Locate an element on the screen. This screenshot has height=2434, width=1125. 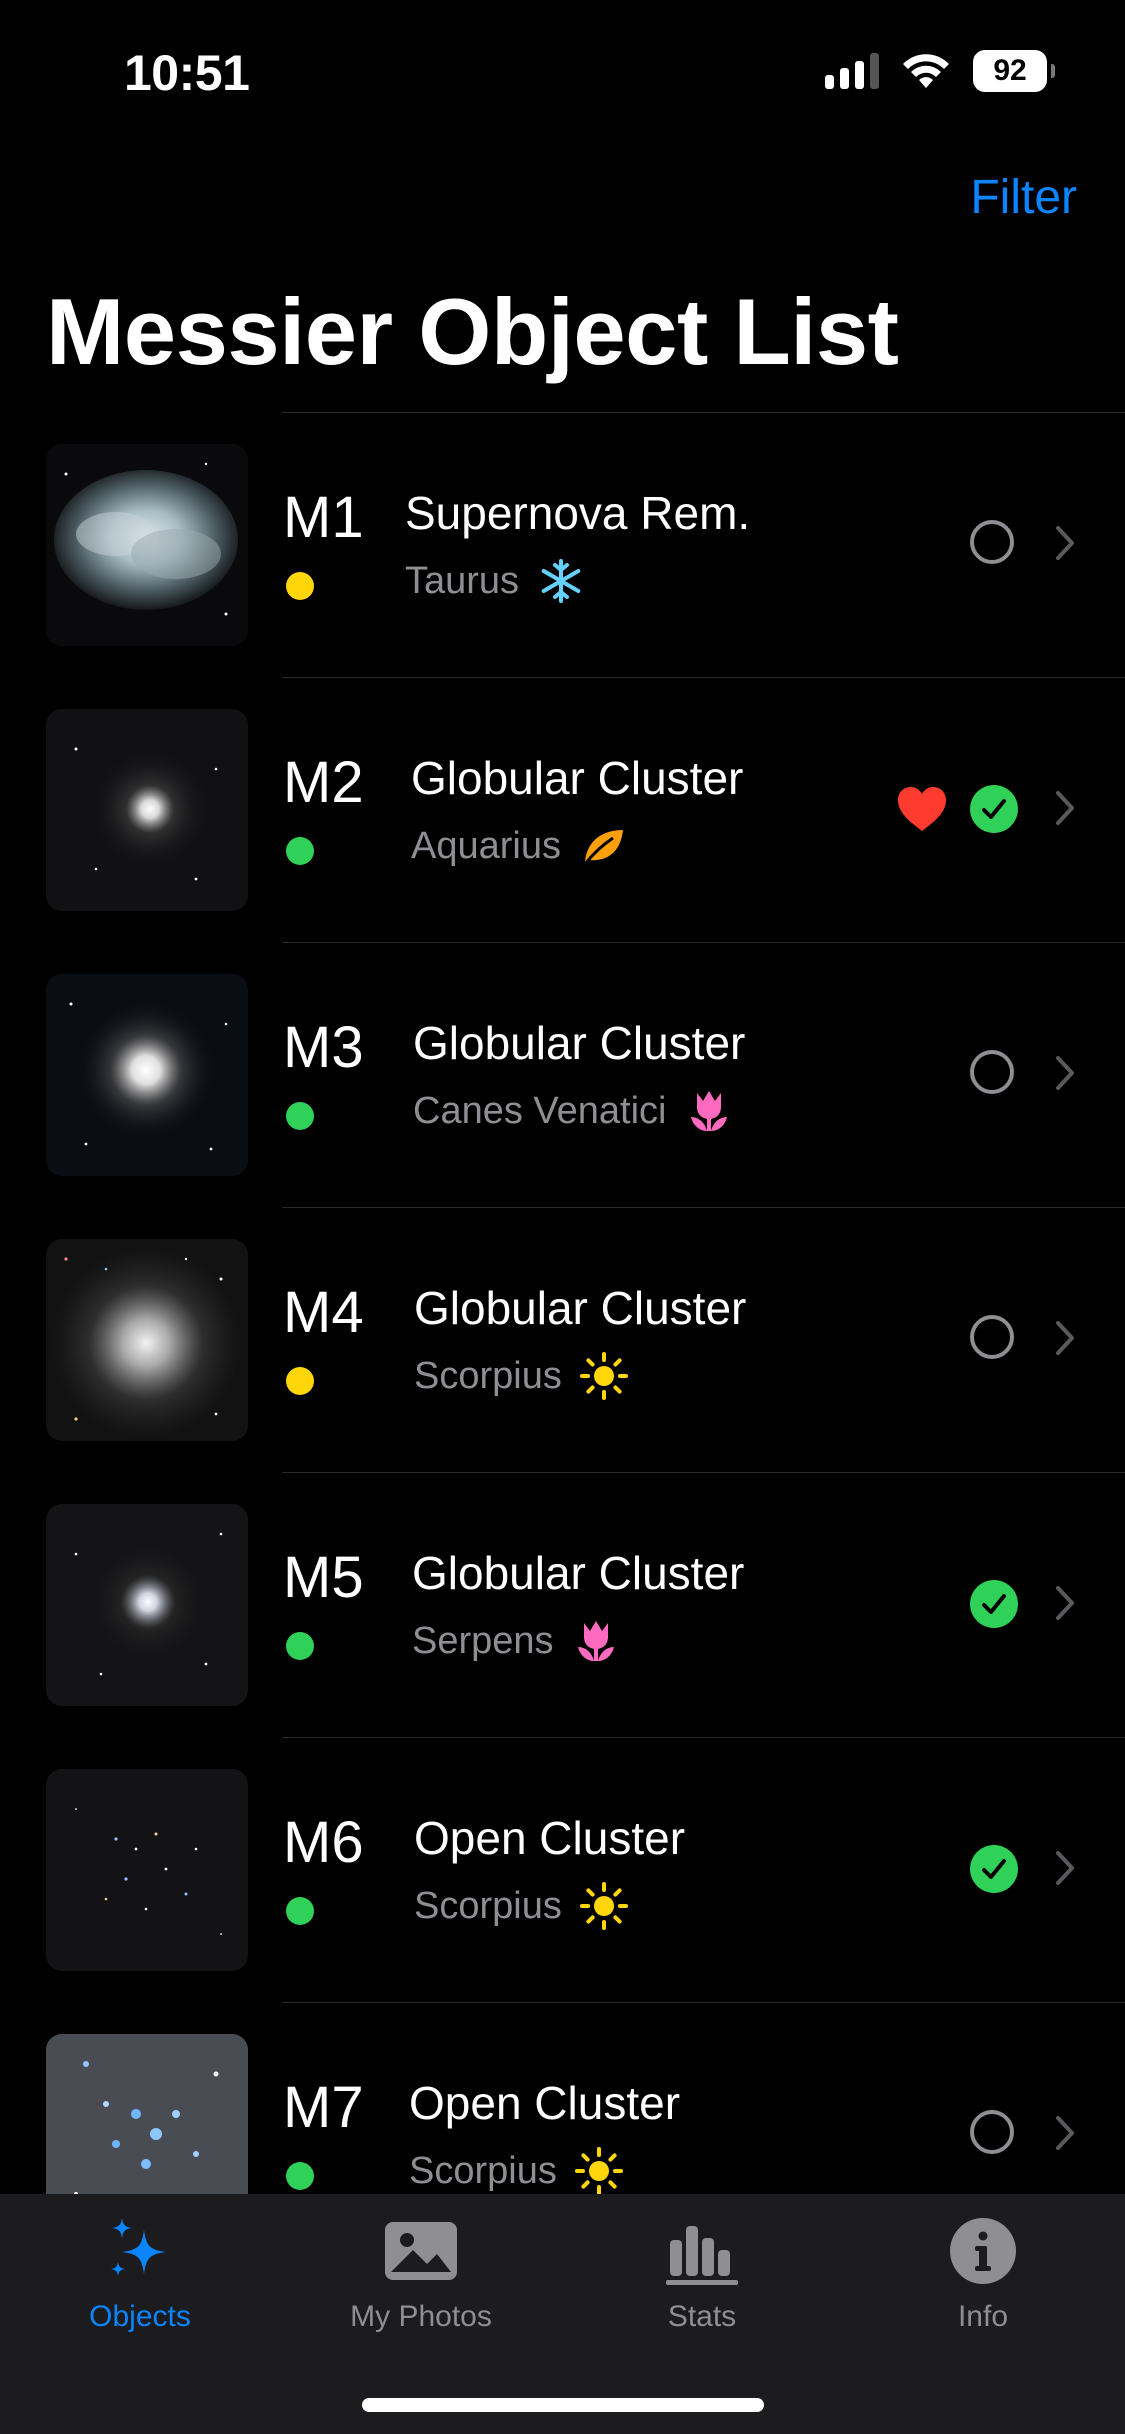
tab-label: Stats is located at coordinates (702, 2316).